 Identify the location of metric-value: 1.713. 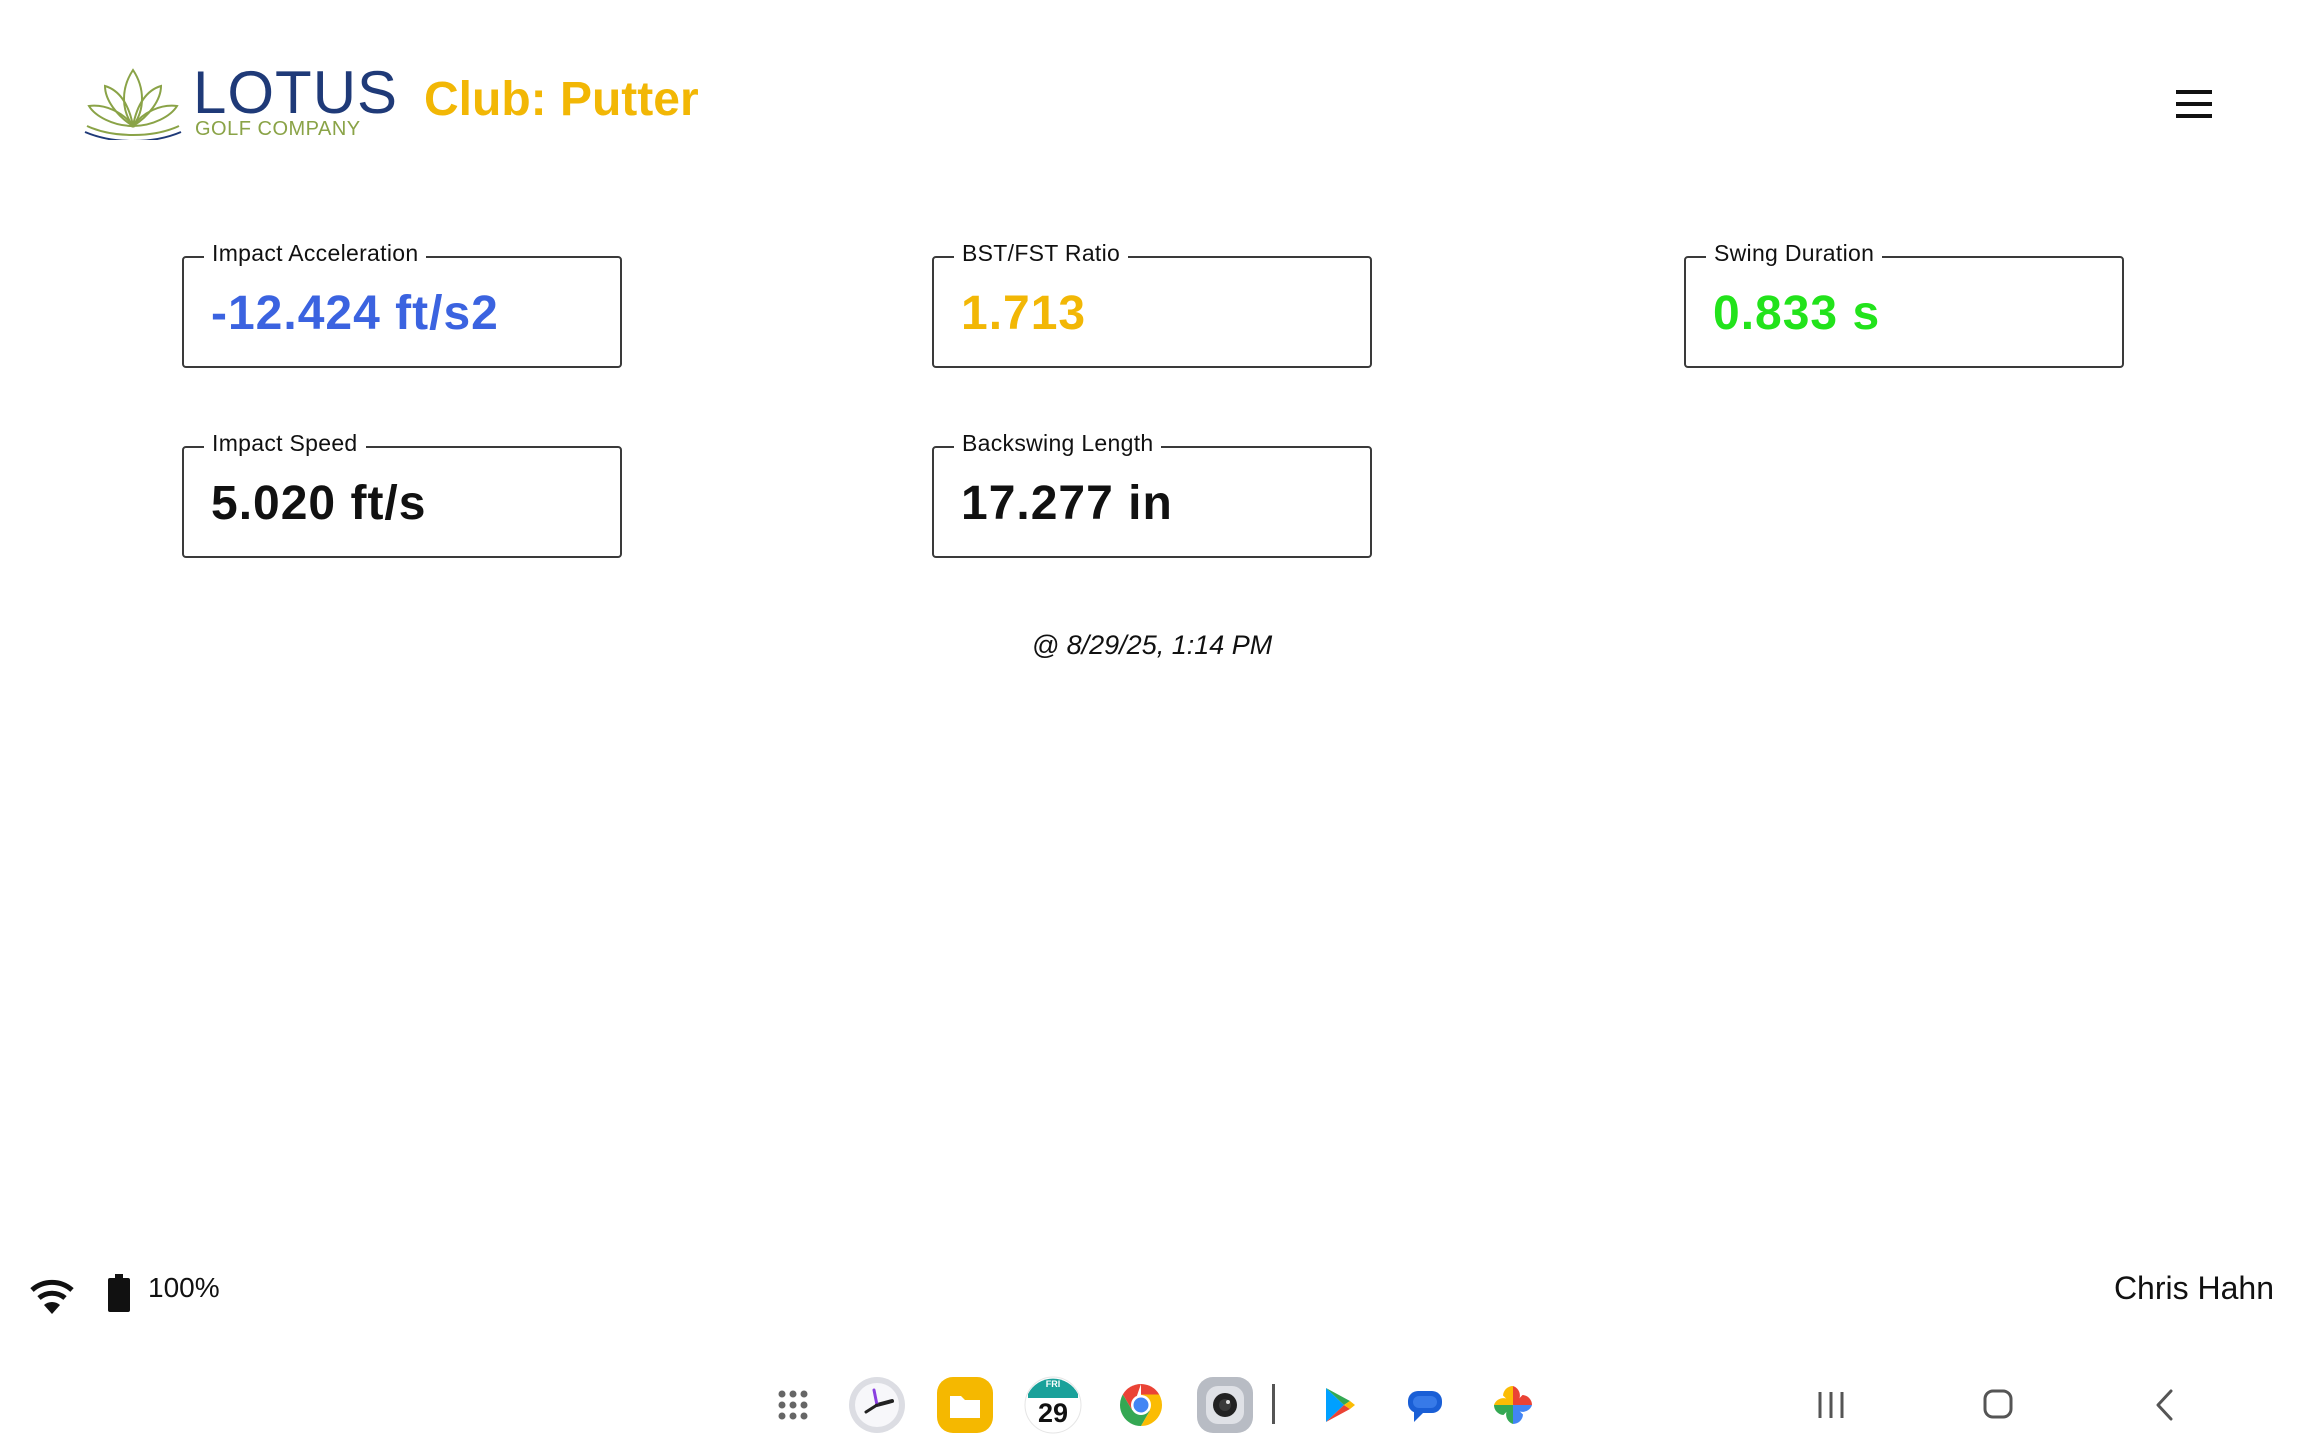
(1024, 313).